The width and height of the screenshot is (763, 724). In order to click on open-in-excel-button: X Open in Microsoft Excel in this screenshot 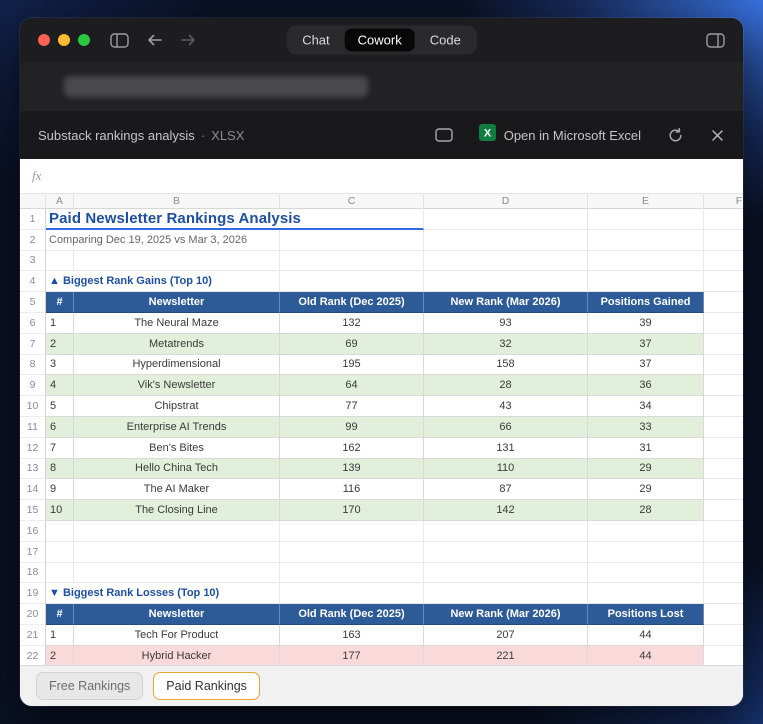, I will do `click(559, 135)`.